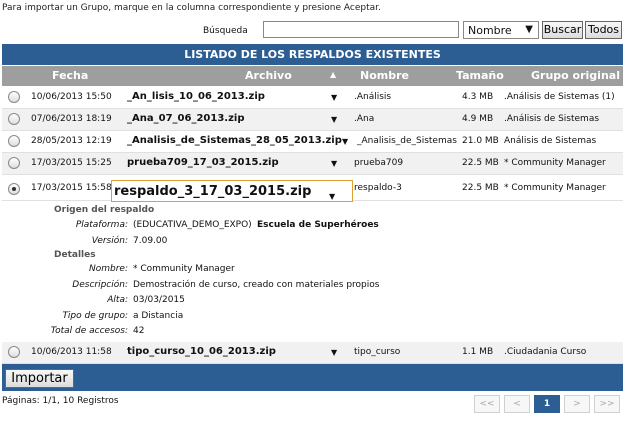 This screenshot has width=625, height=421. Describe the element at coordinates (104, 210) in the screenshot. I see `origen-title: Origen del respaldo` at that location.